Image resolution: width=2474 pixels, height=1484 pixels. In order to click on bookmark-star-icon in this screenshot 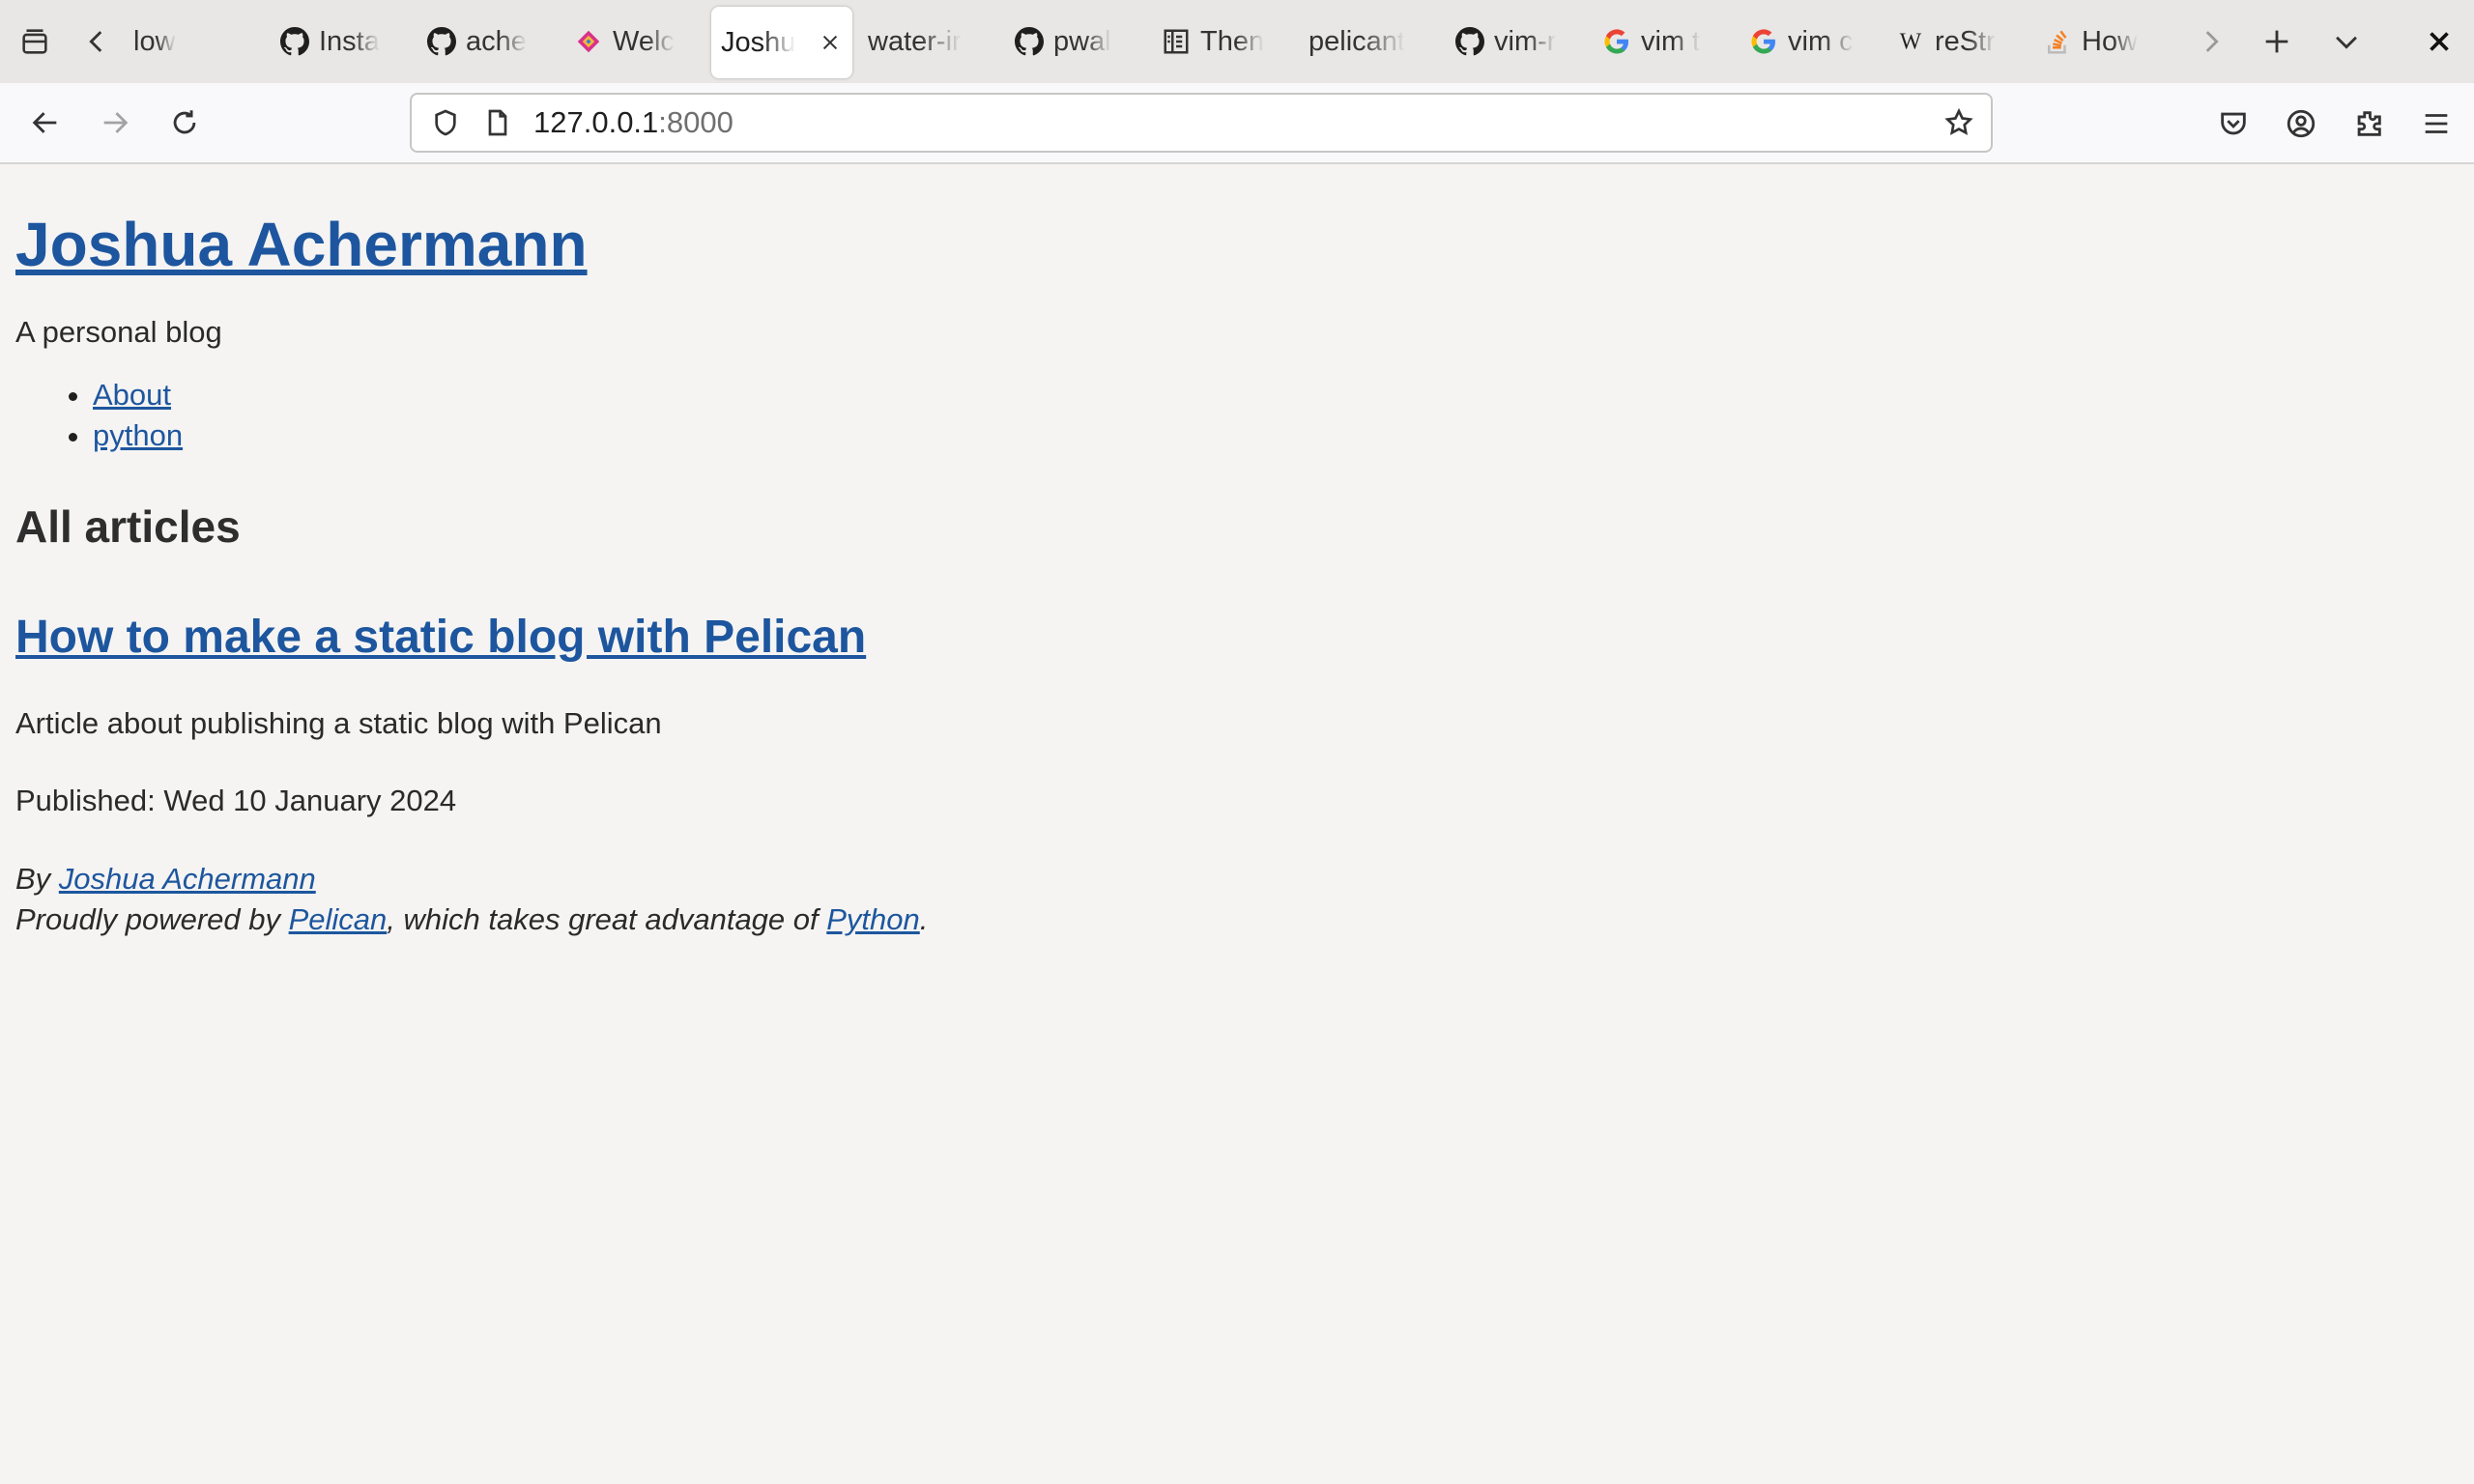, I will do `click(1959, 122)`.